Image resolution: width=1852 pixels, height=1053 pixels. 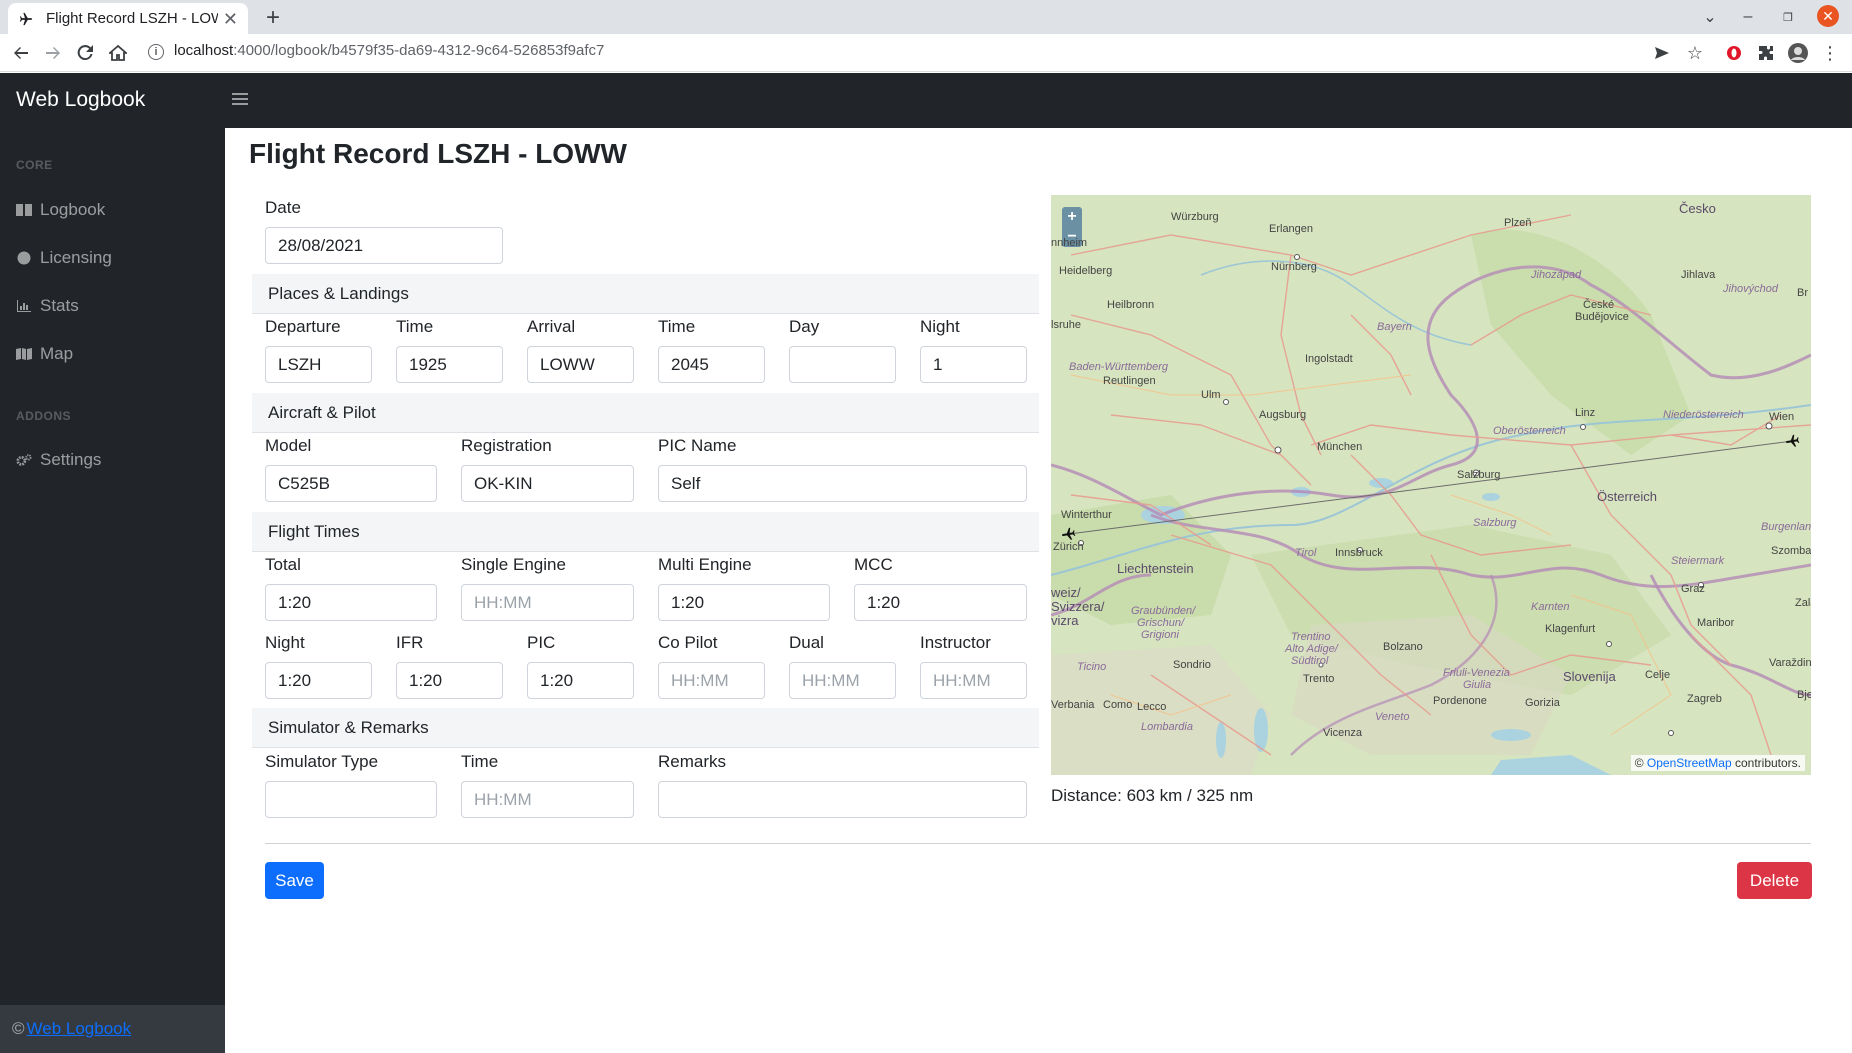 What do you see at coordinates (1319, 679) in the screenshot?
I see `map-label: Trento` at bounding box center [1319, 679].